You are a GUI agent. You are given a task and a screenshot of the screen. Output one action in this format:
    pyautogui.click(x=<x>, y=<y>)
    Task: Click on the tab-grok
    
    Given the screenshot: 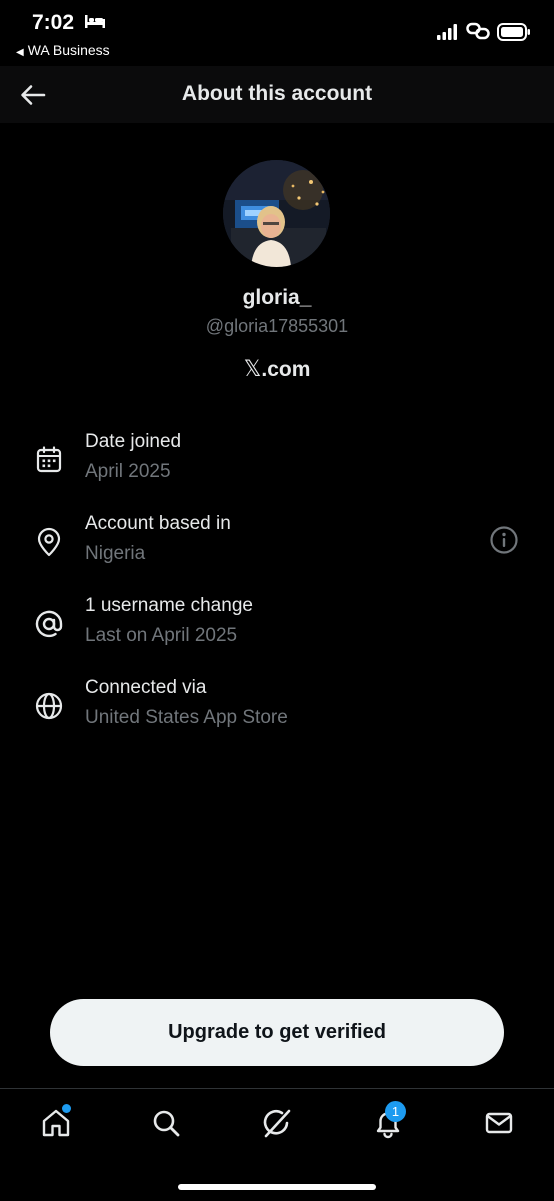 What is the action you would take?
    pyautogui.click(x=277, y=1123)
    